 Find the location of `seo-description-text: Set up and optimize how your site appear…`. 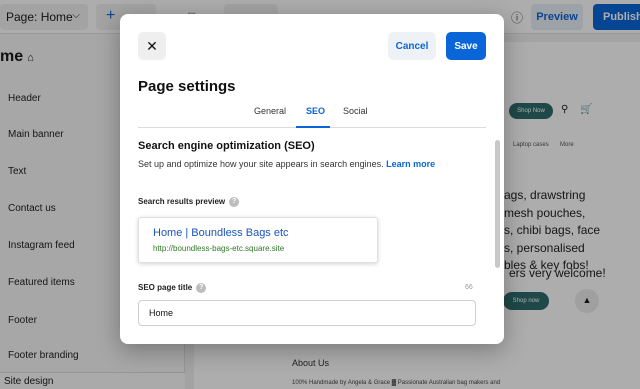

seo-description-text: Set up and optimize how your site appear… is located at coordinates (261, 164).